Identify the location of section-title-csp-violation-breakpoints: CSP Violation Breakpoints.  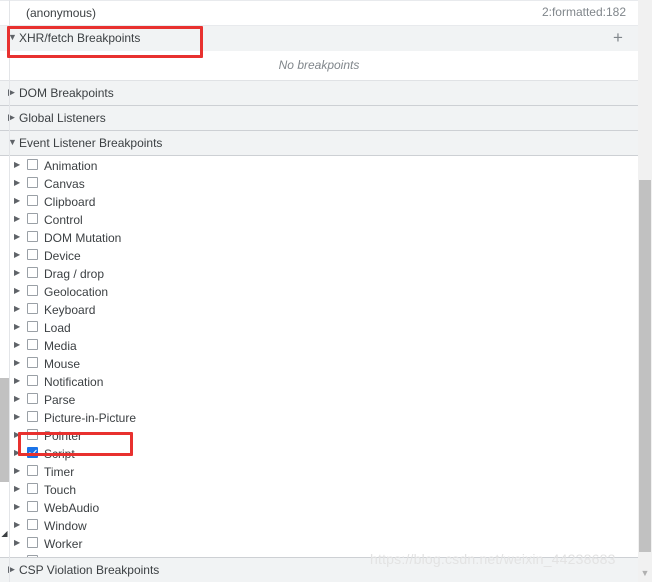
(89, 570).